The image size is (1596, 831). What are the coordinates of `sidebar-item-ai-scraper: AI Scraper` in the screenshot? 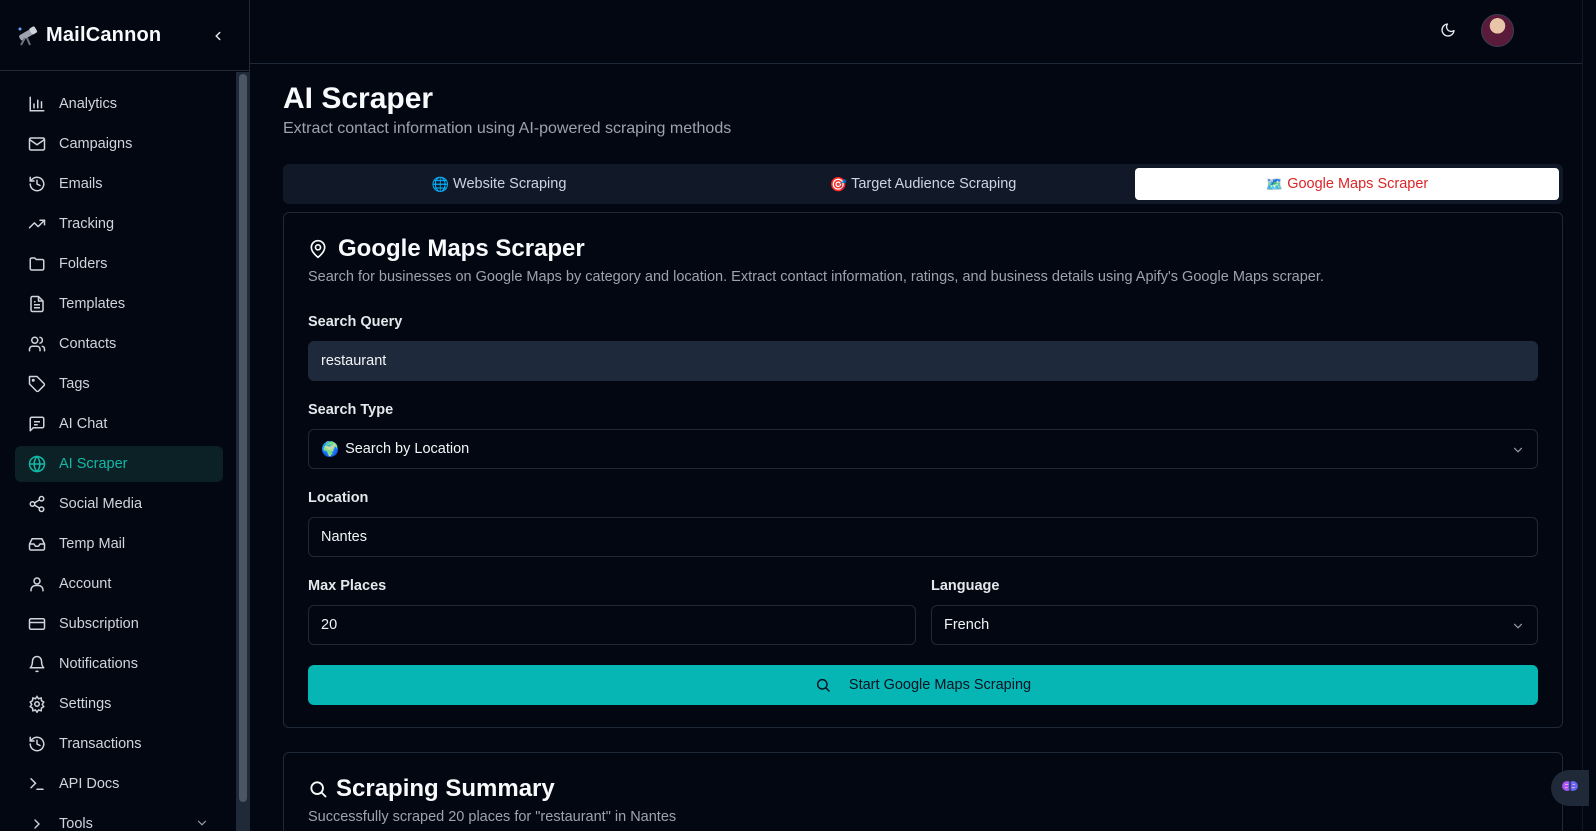 It's located at (119, 464).